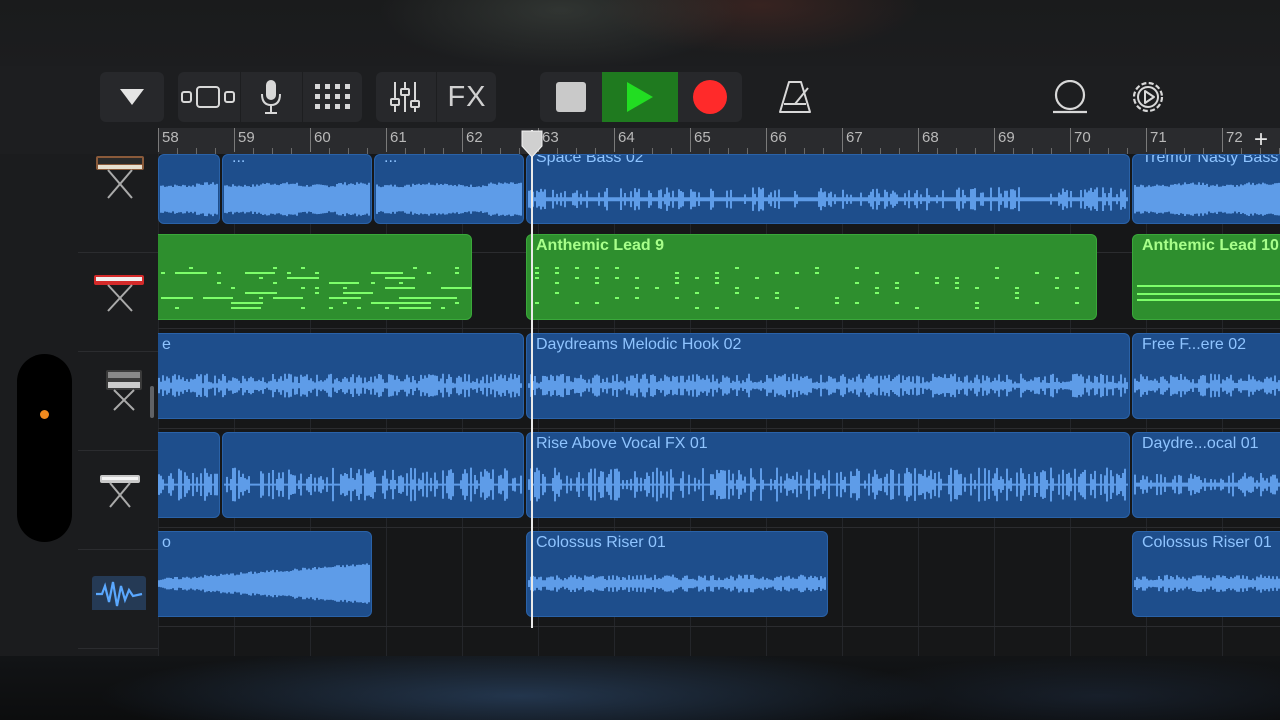 This screenshot has width=1280, height=720. I want to click on audio-region: e, so click(341, 376).